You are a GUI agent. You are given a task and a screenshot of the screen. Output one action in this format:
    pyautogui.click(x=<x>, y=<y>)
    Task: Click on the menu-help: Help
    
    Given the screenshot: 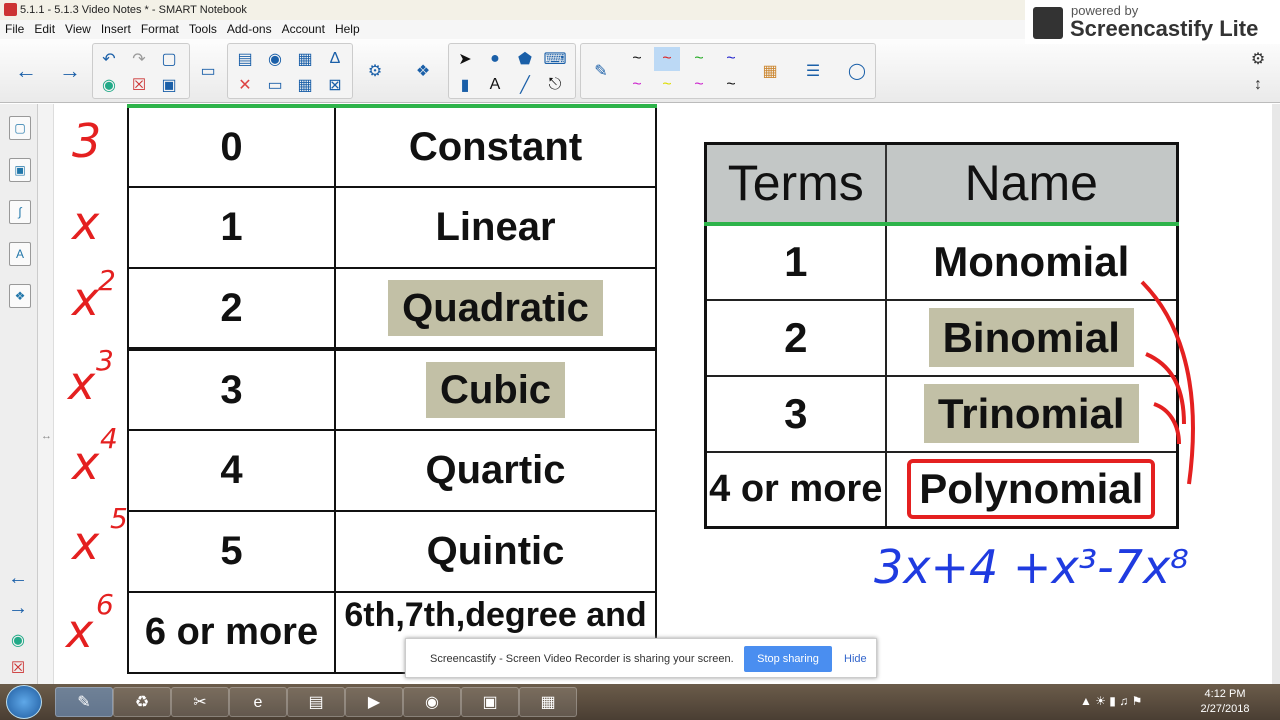 What is the action you would take?
    pyautogui.click(x=347, y=29)
    